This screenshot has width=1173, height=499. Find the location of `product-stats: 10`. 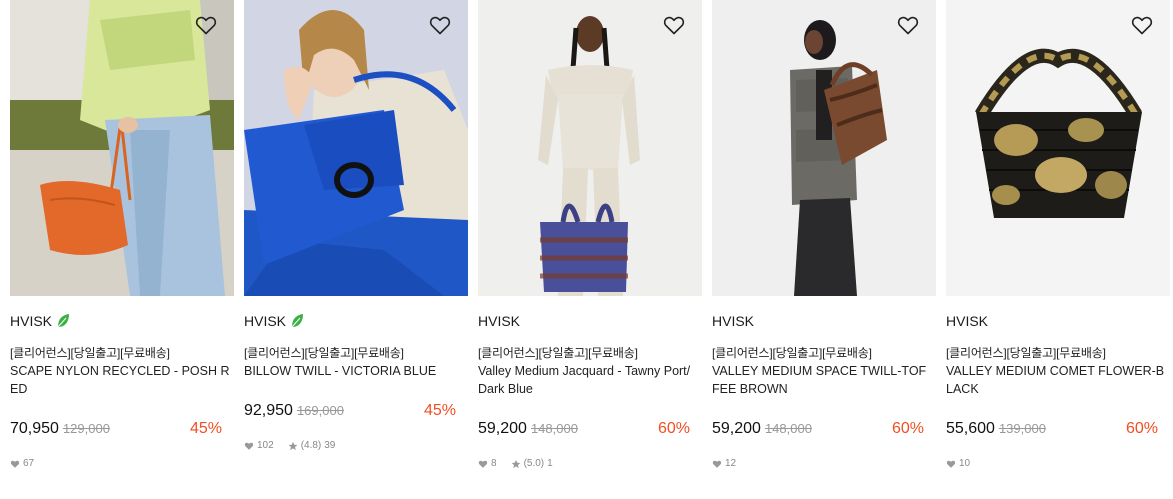

product-stats: 10 is located at coordinates (958, 463).